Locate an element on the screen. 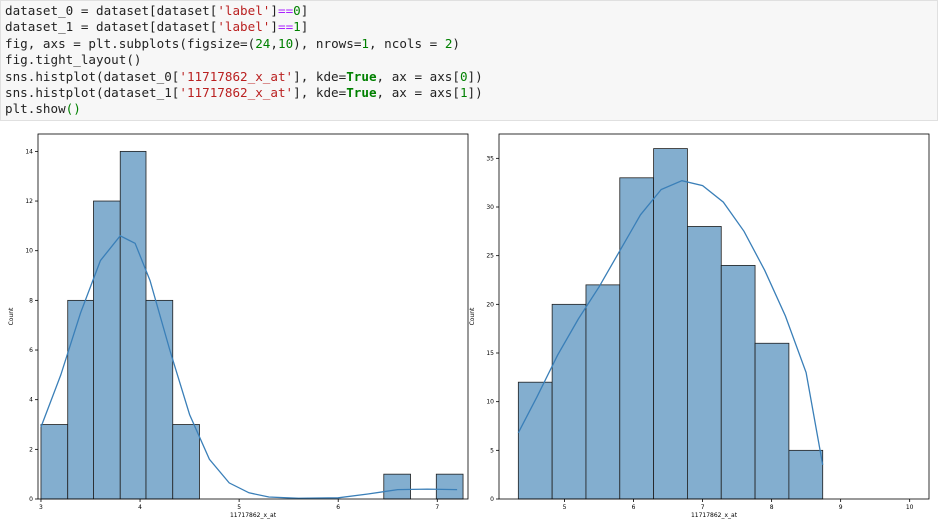 The image size is (940, 525). x-tick-label: 8 is located at coordinates (772, 507).